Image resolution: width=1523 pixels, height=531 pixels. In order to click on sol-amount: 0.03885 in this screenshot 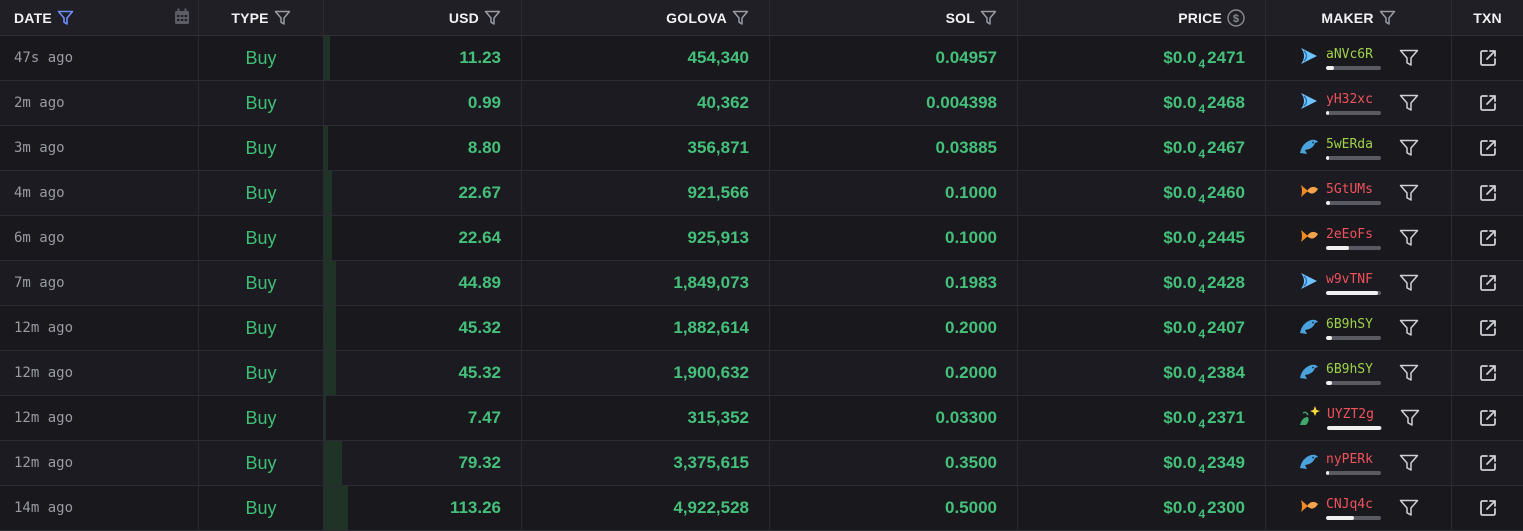, I will do `click(966, 147)`.